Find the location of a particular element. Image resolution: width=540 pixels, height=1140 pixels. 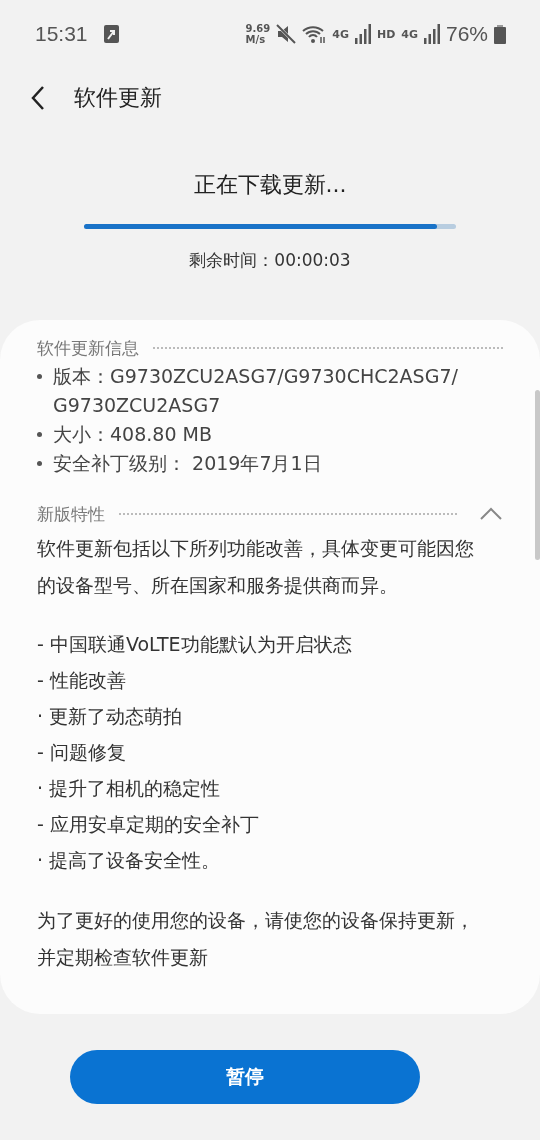

section-title: 新版特性 is located at coordinates (71, 514).